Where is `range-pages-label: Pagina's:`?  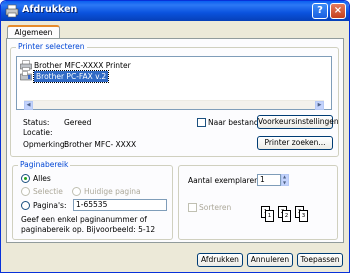 range-pages-label: Pagina's: is located at coordinates (50, 205).